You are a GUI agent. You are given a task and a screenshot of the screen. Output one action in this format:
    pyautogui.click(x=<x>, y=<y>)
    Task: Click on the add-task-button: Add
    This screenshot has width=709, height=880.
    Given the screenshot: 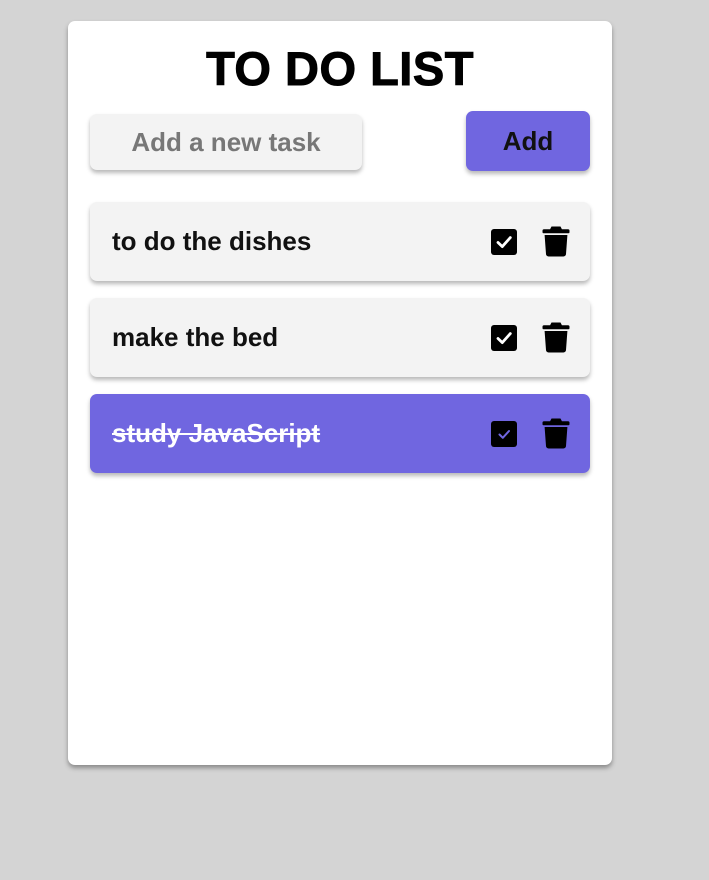 What is the action you would take?
    pyautogui.click(x=528, y=141)
    